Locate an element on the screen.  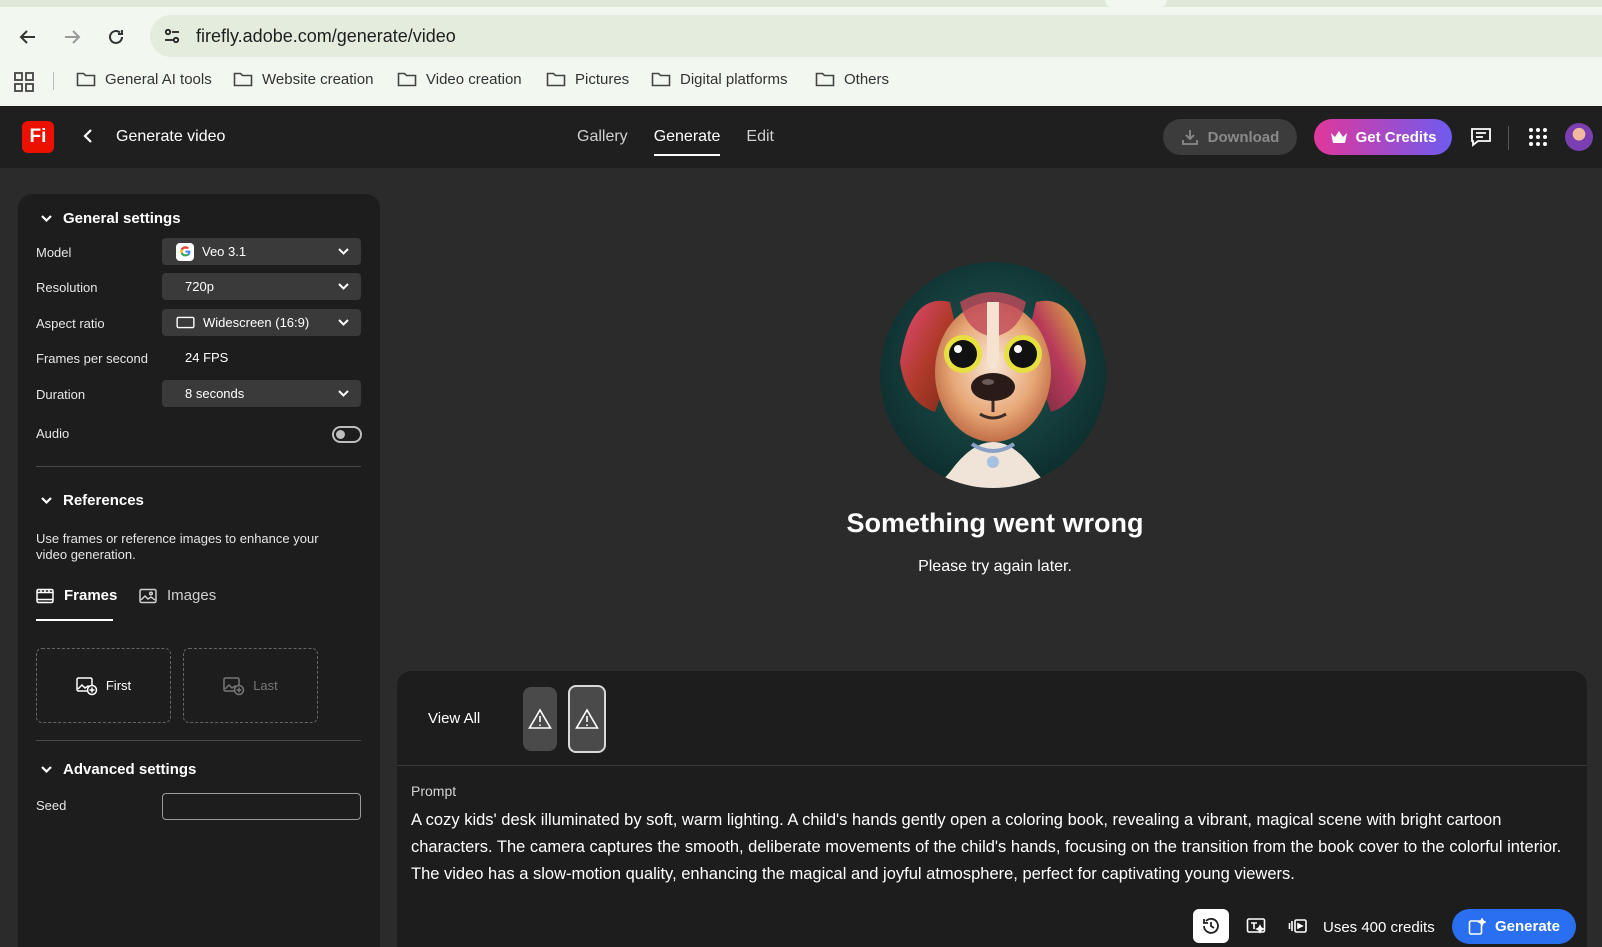
seed-input is located at coordinates (261, 806).